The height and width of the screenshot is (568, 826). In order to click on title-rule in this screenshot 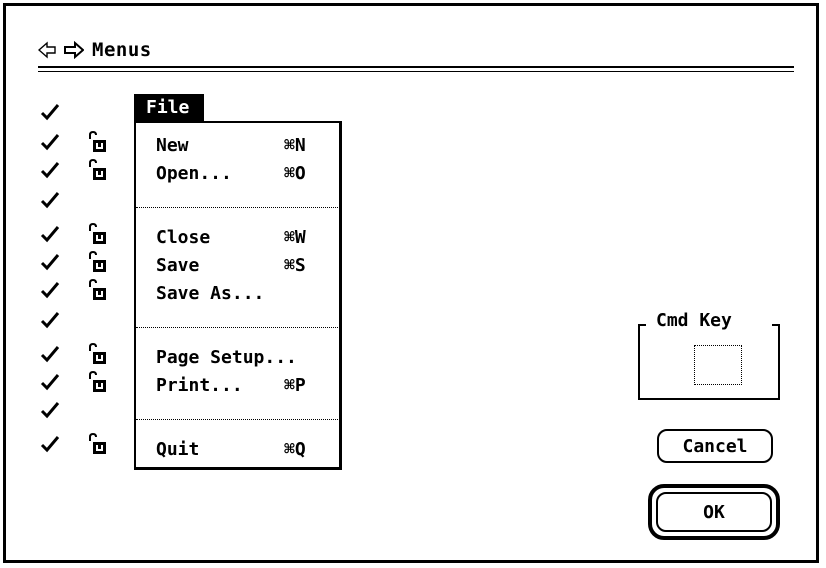, I will do `click(416, 67)`.